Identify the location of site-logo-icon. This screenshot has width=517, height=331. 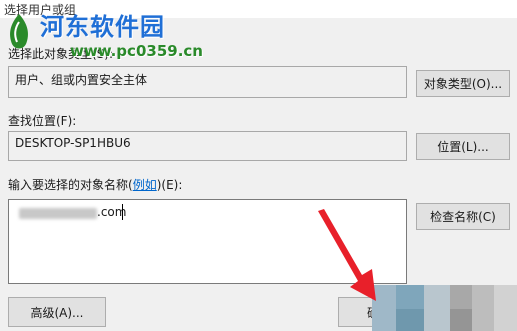
(19, 31).